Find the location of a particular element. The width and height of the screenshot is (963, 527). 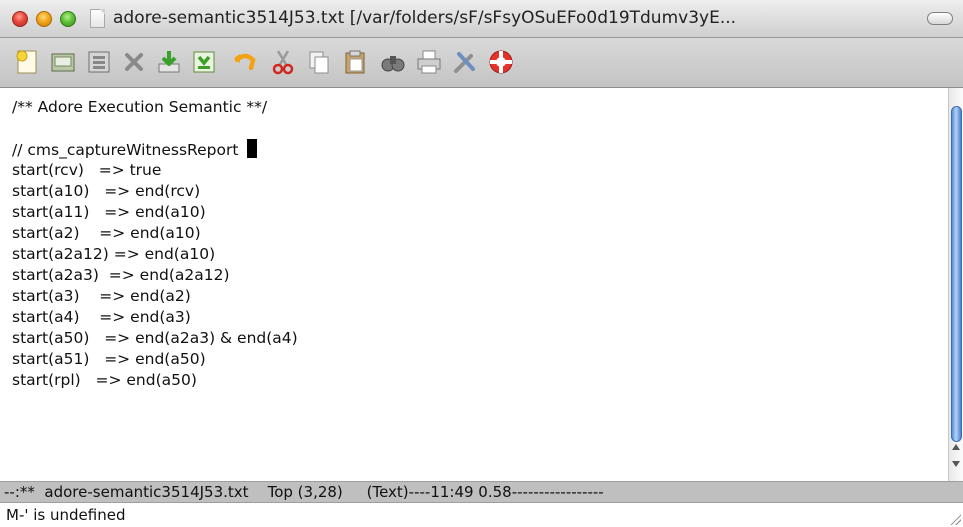

save-icon is located at coordinates (169, 62).